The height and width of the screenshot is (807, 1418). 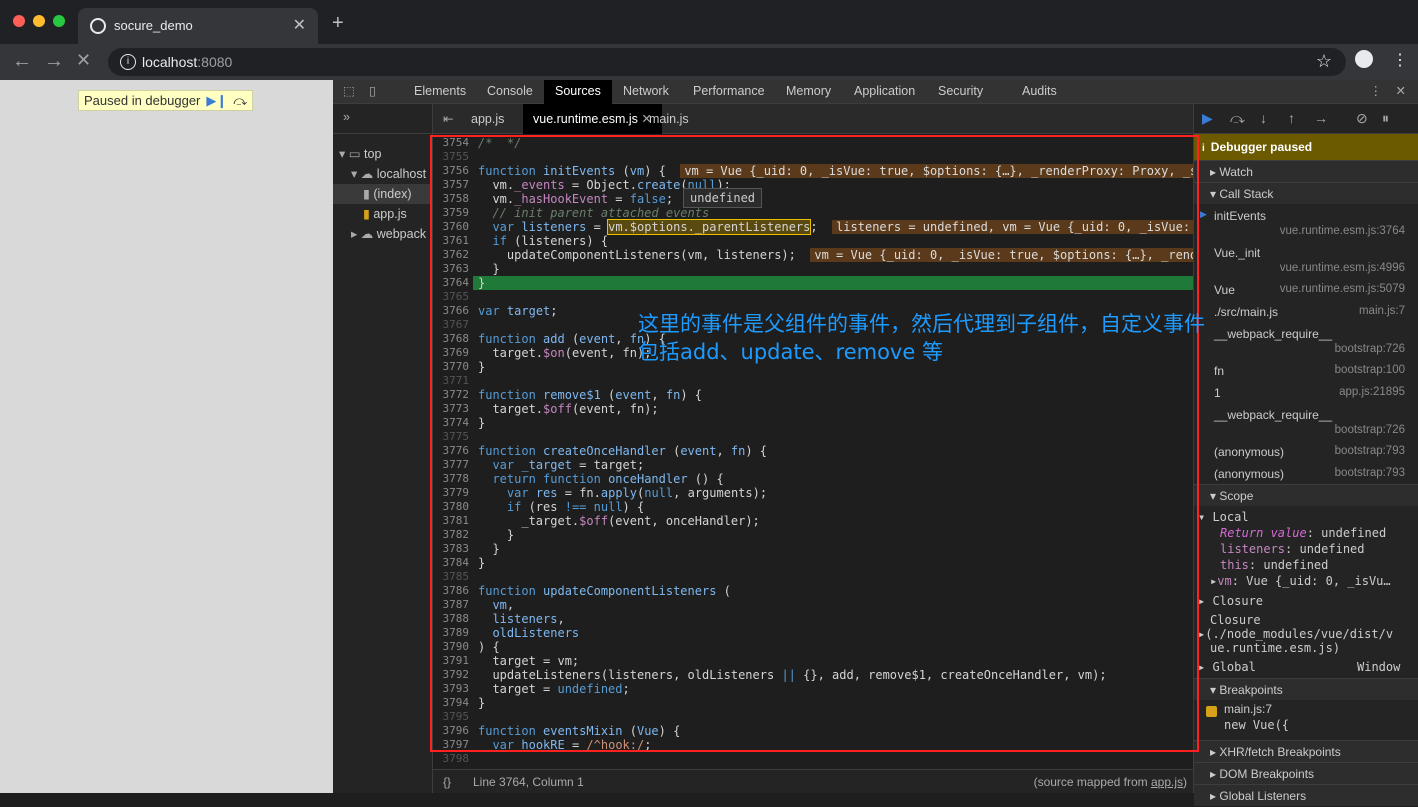 What do you see at coordinates (452, 703) in the screenshot?
I see `line-number: 3794` at bounding box center [452, 703].